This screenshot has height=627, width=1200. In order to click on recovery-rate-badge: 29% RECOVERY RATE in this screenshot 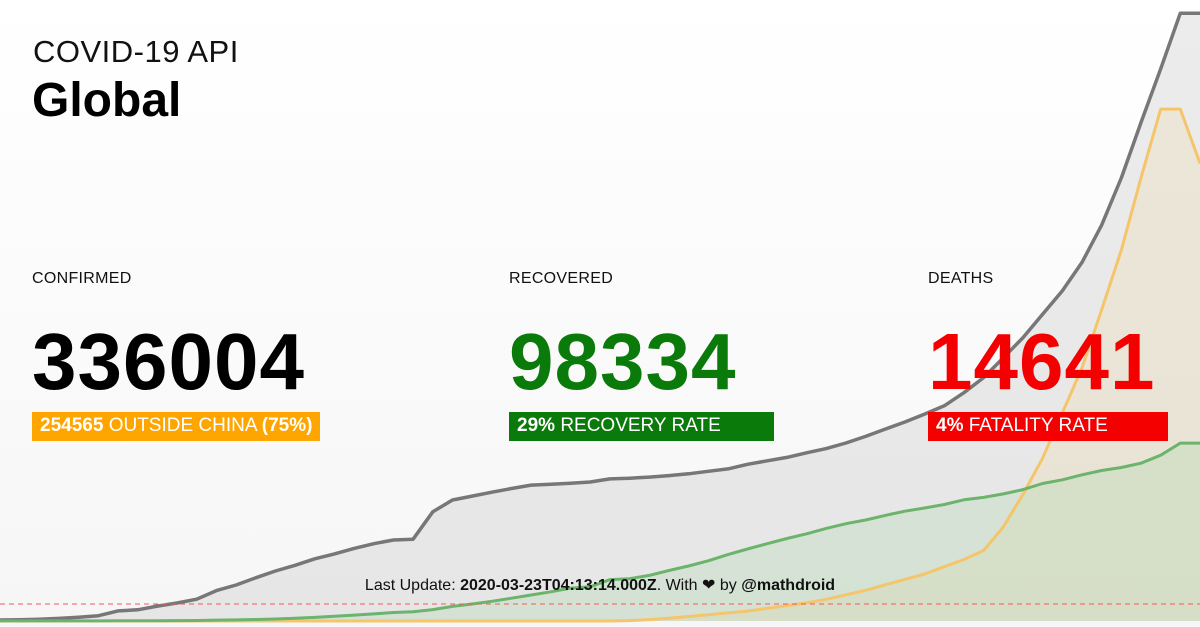, I will do `click(641, 426)`.